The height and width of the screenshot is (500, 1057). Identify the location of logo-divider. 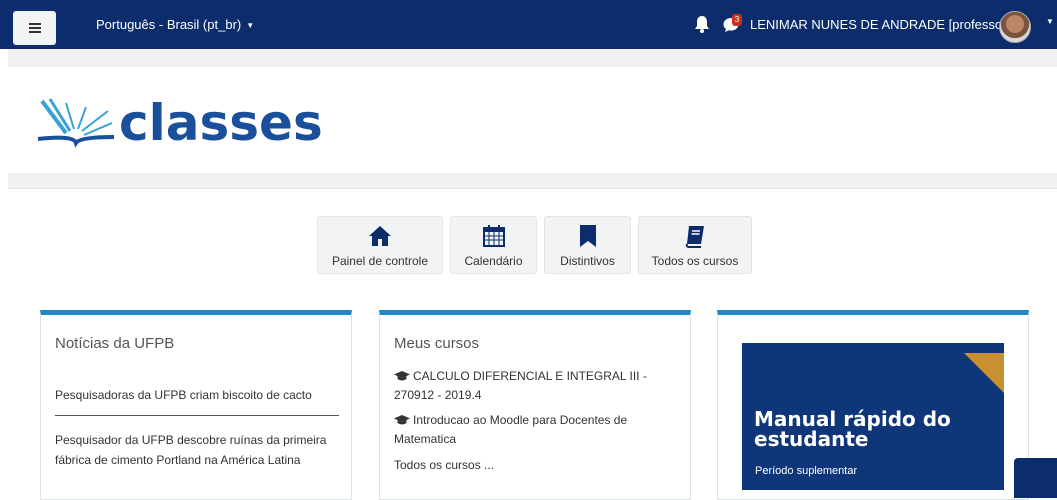
(532, 180).